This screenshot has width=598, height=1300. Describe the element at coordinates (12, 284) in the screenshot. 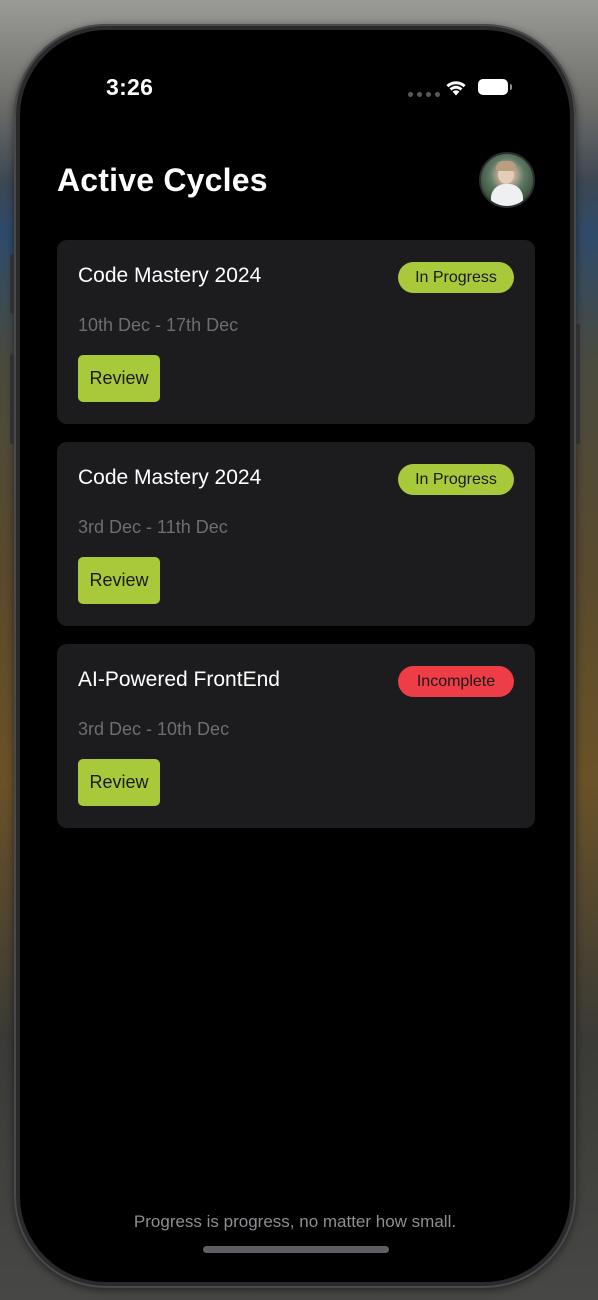

I see `side-button` at that location.